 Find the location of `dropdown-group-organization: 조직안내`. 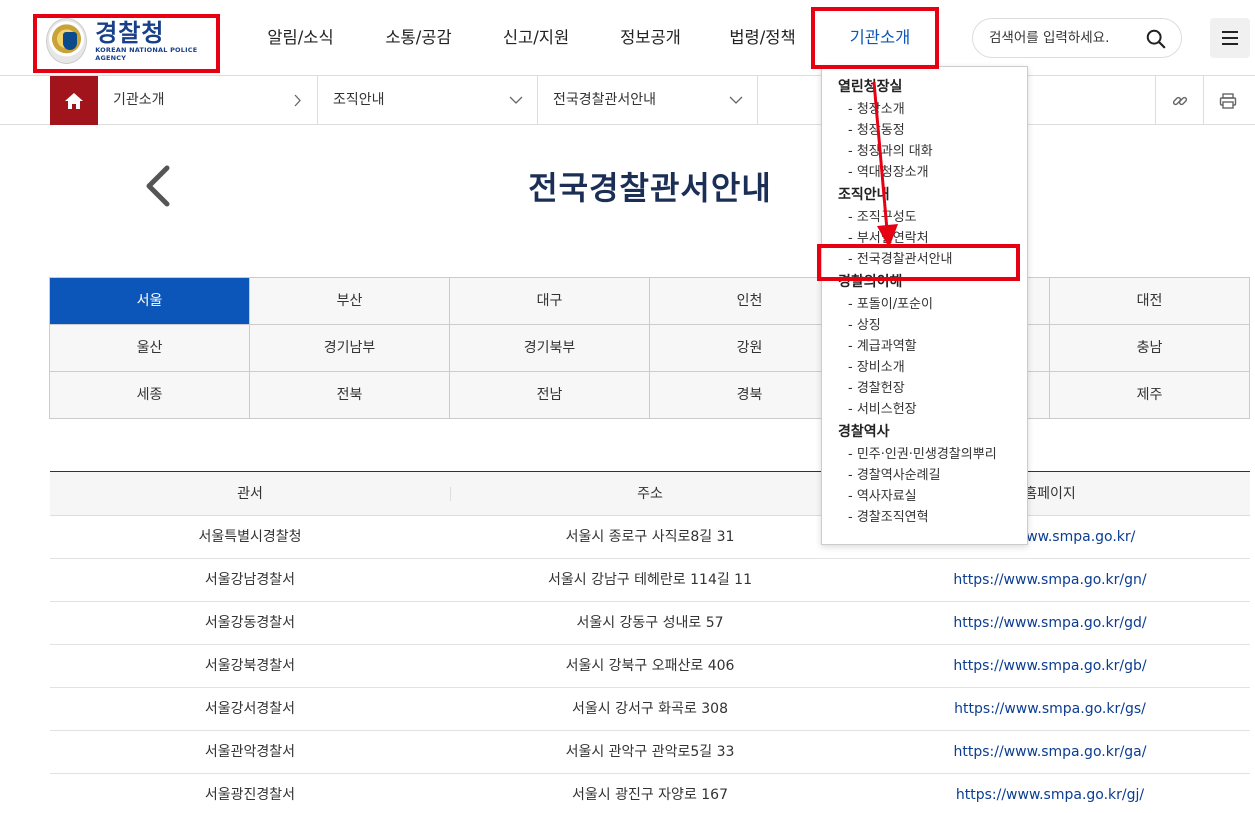

dropdown-group-organization: 조직안내 is located at coordinates (932, 195).